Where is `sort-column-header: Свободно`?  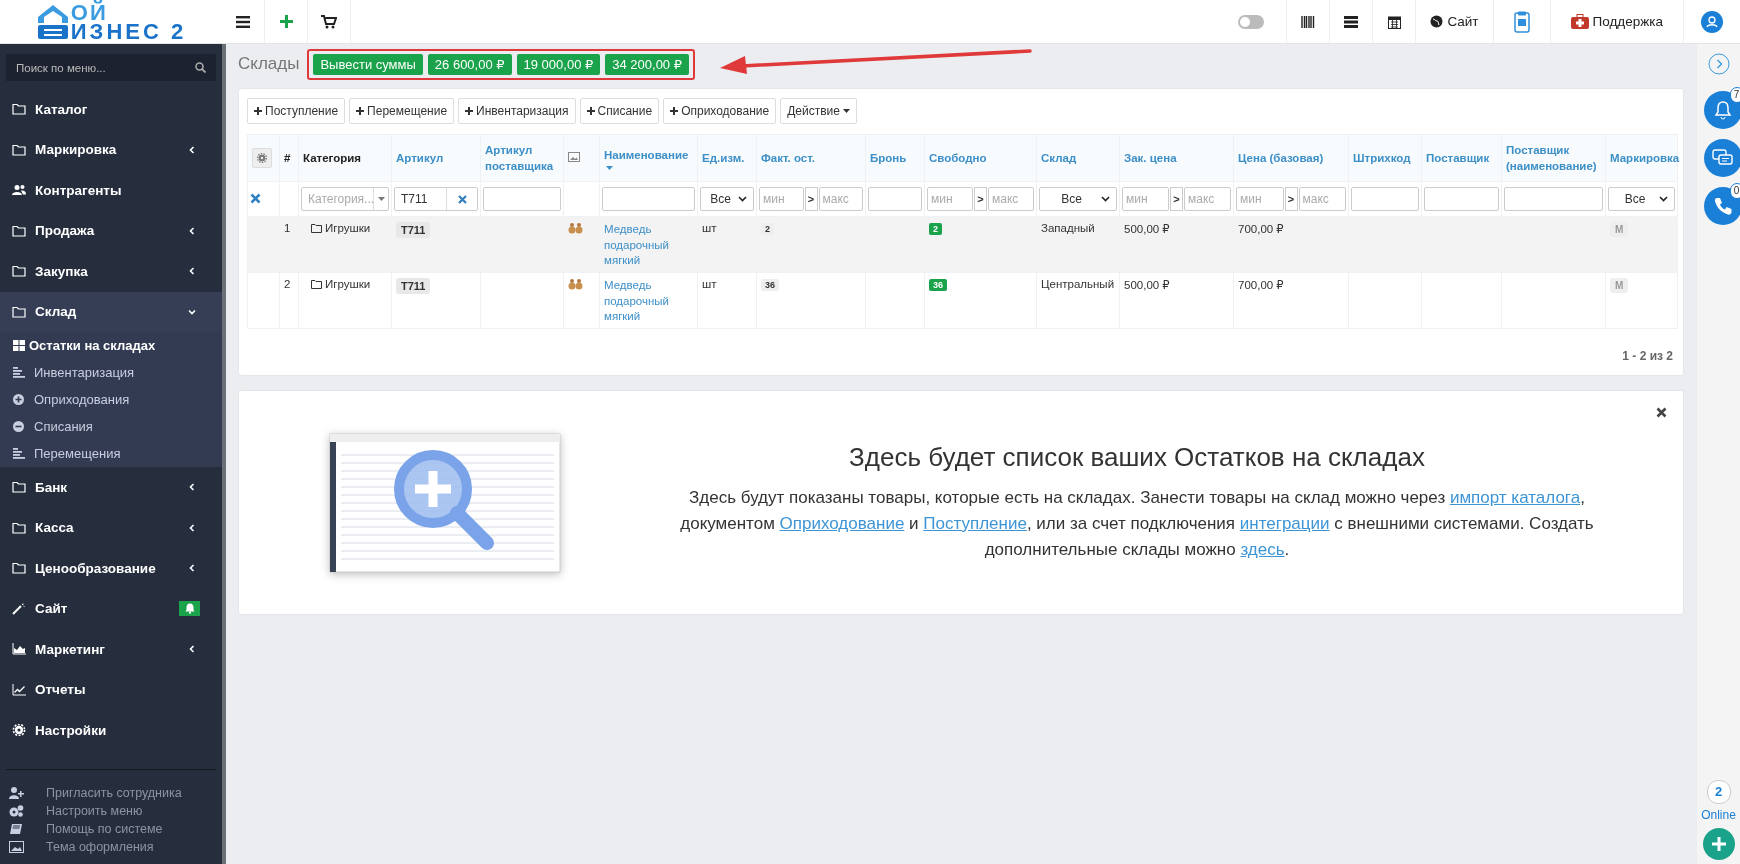 sort-column-header: Свободно is located at coordinates (958, 158).